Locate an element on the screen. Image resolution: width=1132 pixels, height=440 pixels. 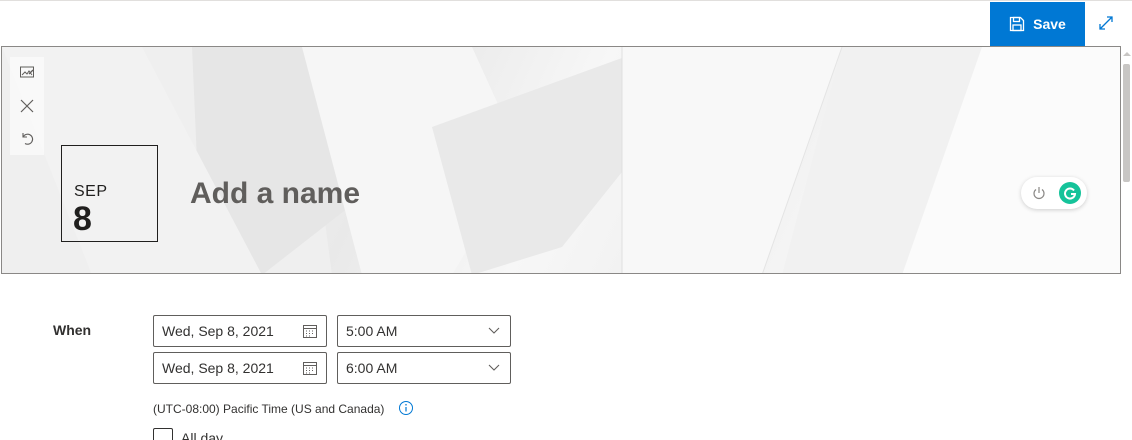
when-label: When is located at coordinates (72, 330).